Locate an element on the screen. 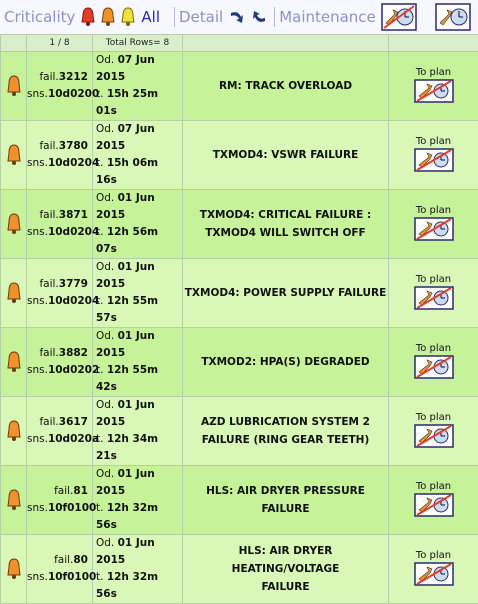 The width and height of the screenshot is (478, 604). sns-code: 10d0202 is located at coordinates (73, 370).